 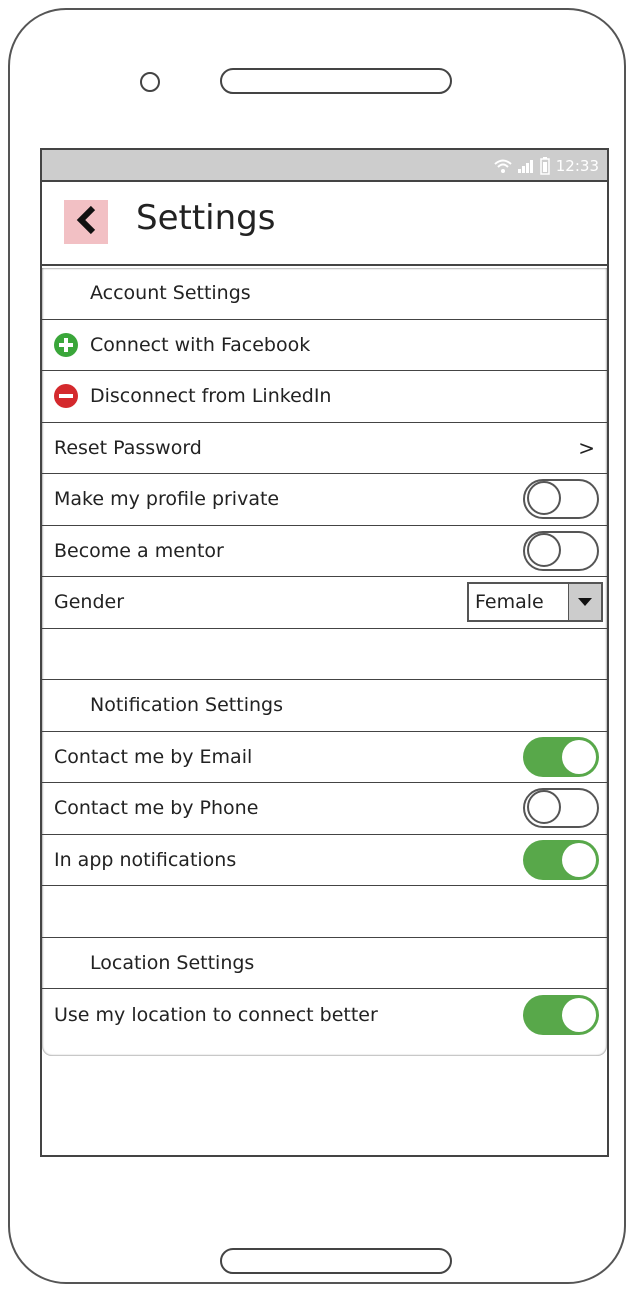 What do you see at coordinates (324, 809) in the screenshot?
I see `contact-phone-item: Contact me by Phone` at bounding box center [324, 809].